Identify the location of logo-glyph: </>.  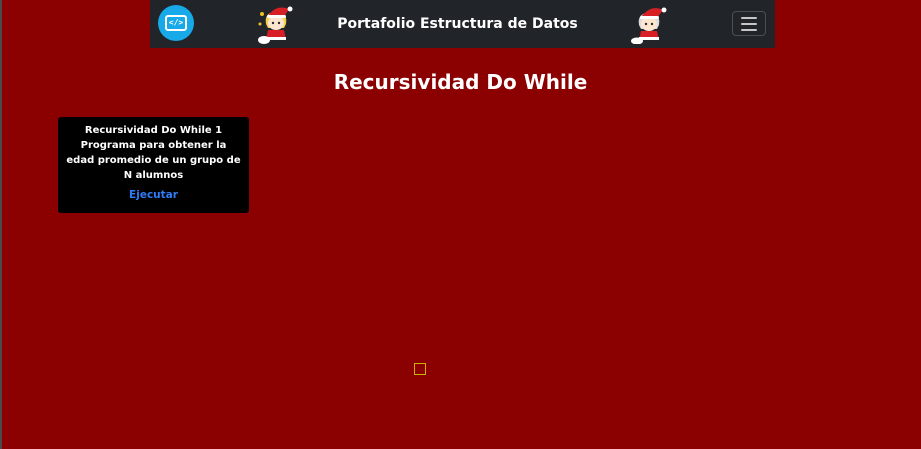
(176, 23).